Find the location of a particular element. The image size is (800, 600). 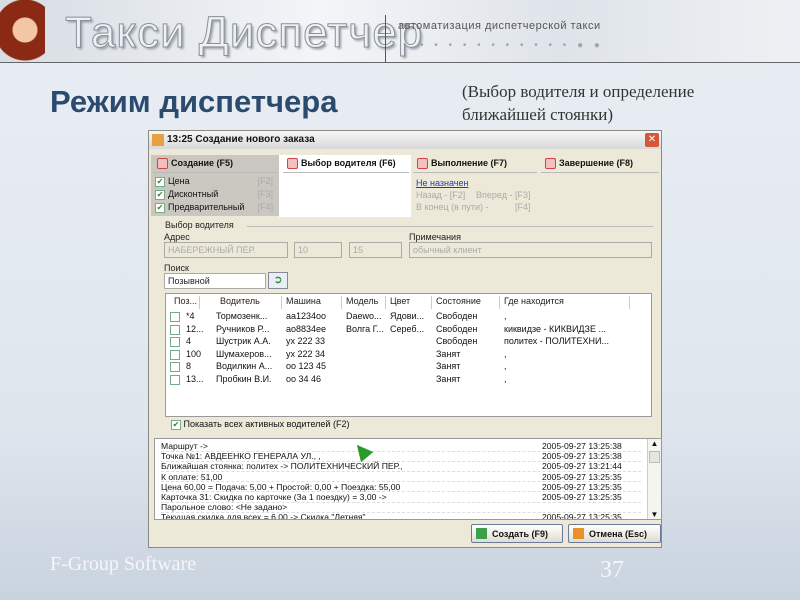

column-header: Водитель is located at coordinates (249, 302).